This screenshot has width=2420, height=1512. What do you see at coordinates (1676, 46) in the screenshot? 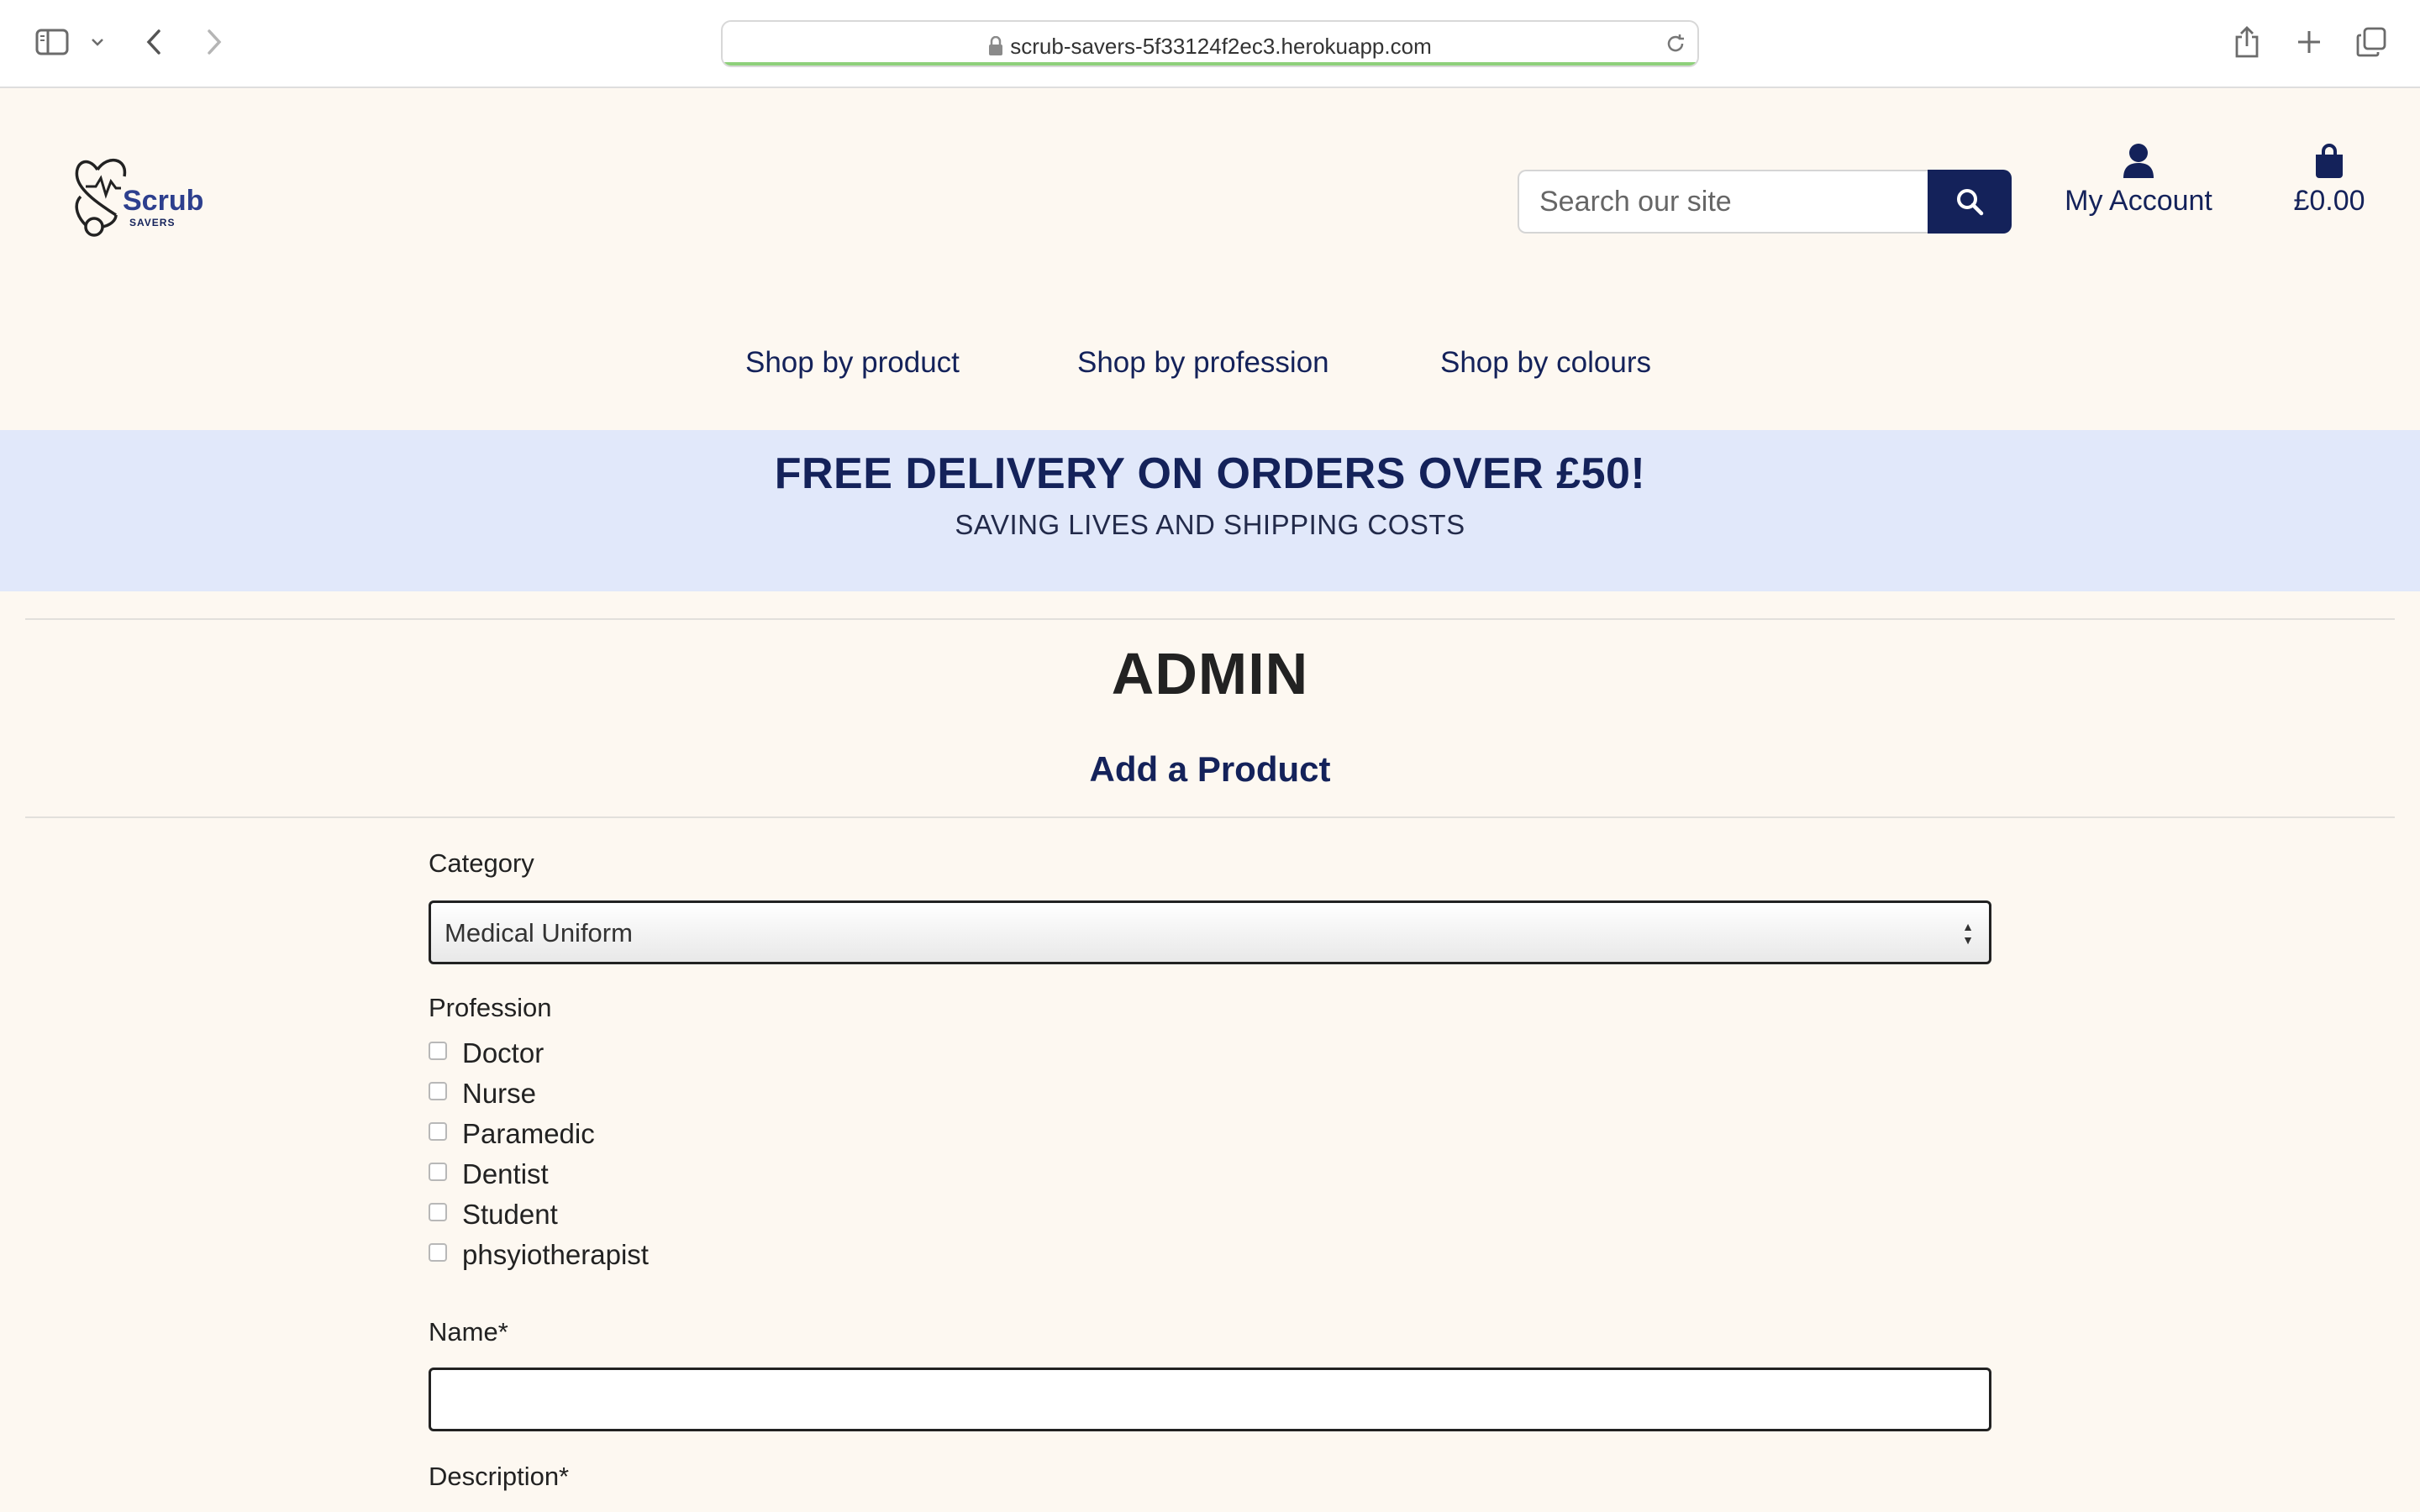
I see `reload-icon` at bounding box center [1676, 46].